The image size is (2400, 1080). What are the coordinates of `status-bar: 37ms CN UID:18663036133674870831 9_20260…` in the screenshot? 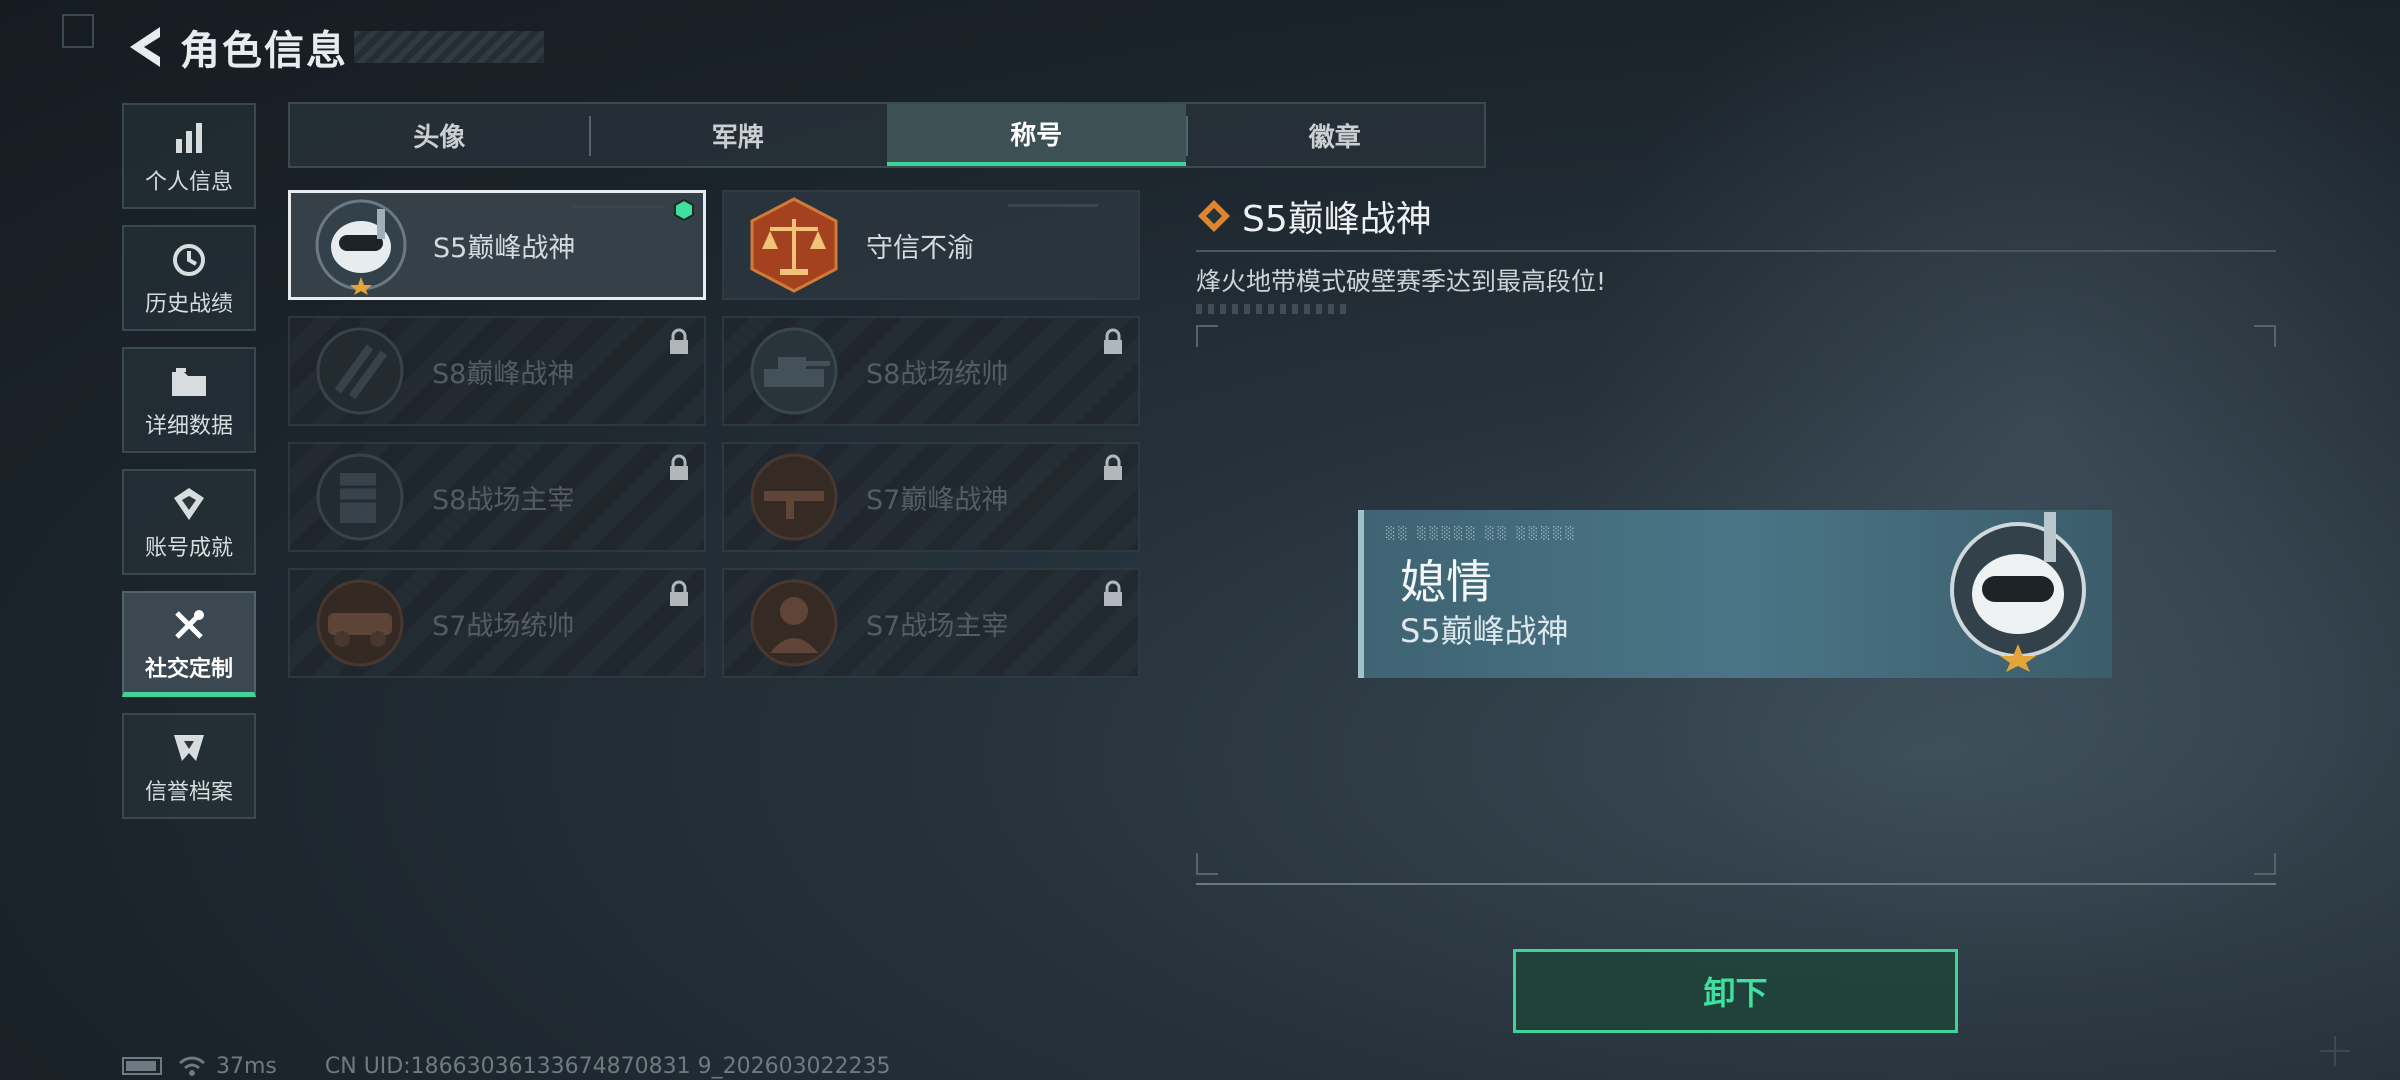 It's located at (506, 1066).